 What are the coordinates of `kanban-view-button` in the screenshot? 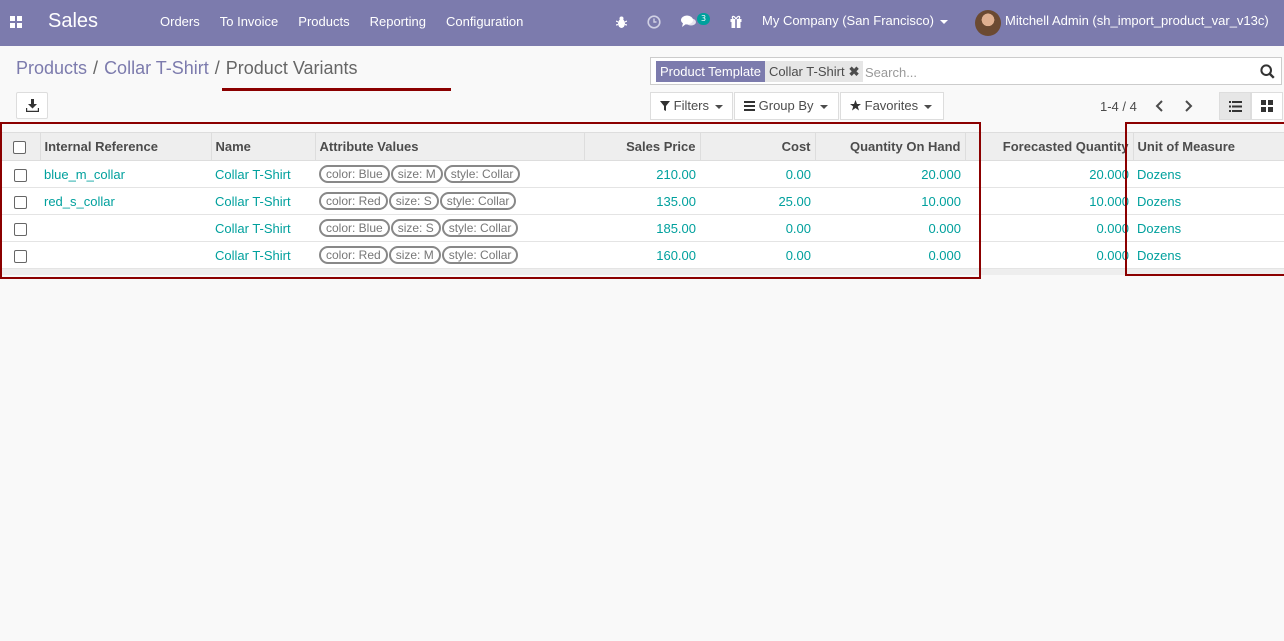 It's located at (1267, 106).